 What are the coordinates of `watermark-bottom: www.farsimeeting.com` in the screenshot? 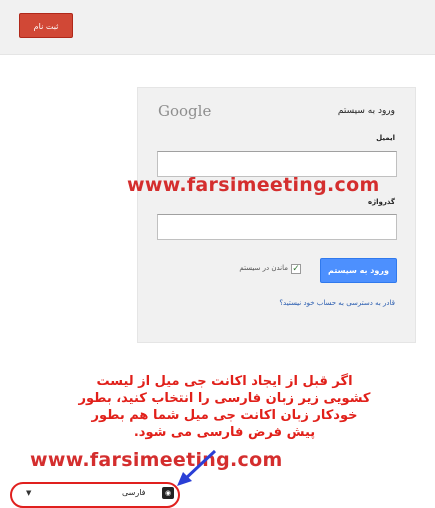 It's located at (156, 460).